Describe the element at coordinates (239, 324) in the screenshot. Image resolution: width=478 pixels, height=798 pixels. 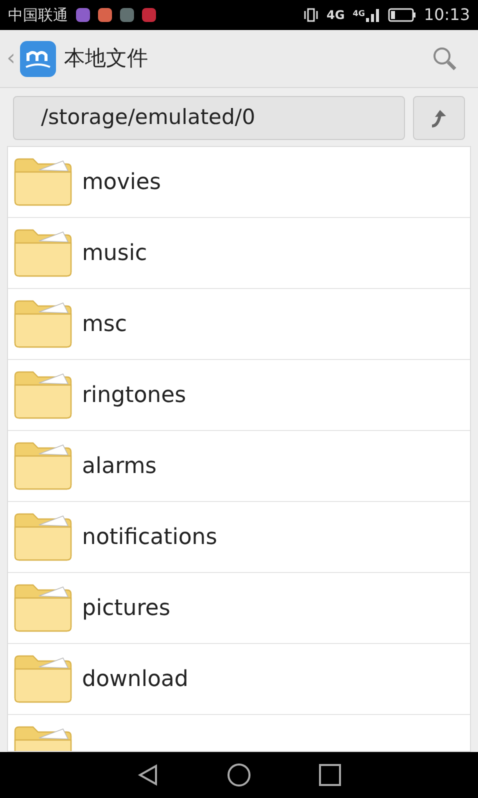
I see `folder-row: msc` at that location.